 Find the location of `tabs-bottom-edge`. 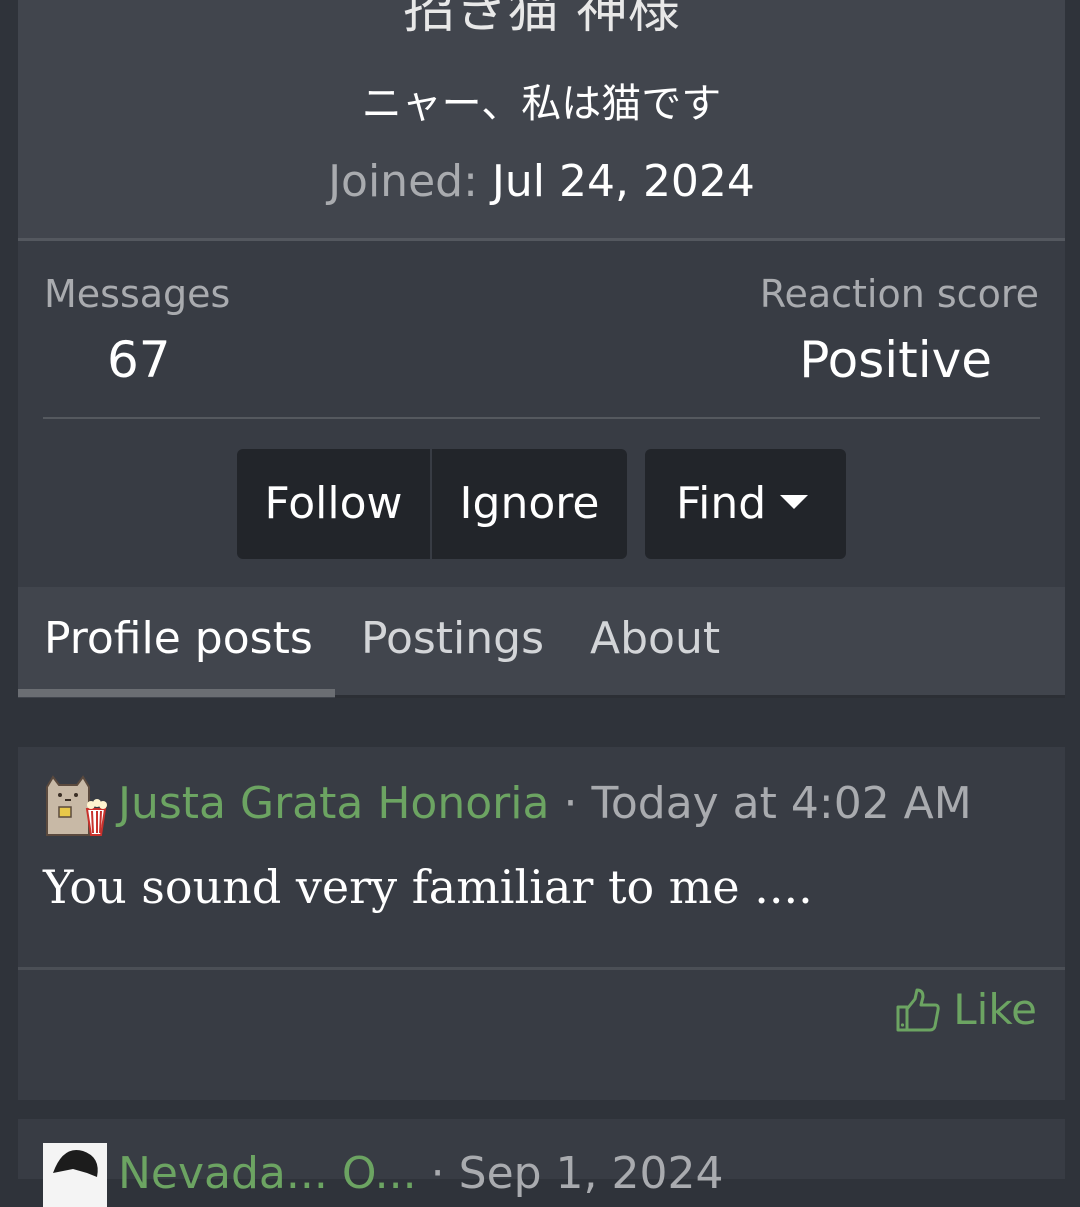

tabs-bottom-edge is located at coordinates (700, 696).